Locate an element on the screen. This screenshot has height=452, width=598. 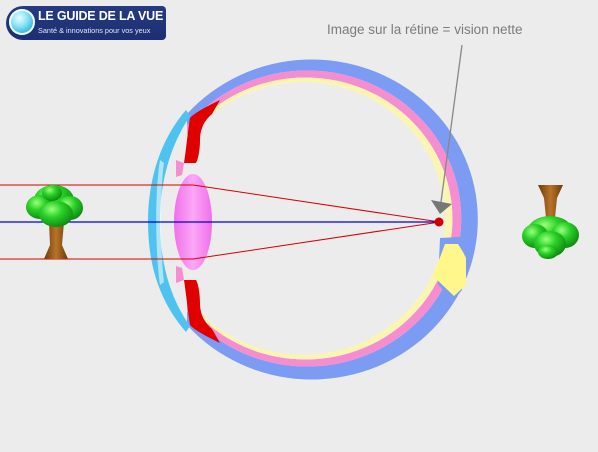
image-tree is located at coordinates (550, 222).